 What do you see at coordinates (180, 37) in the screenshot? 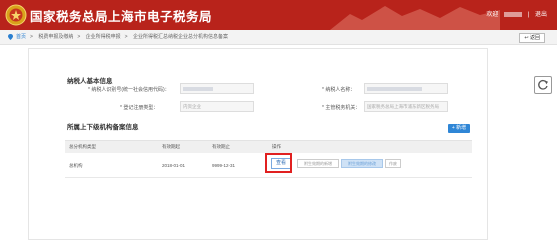
I see `breadcrumb-current: 企业所得税汇总纳税企业总分机构信息备案` at bounding box center [180, 37].